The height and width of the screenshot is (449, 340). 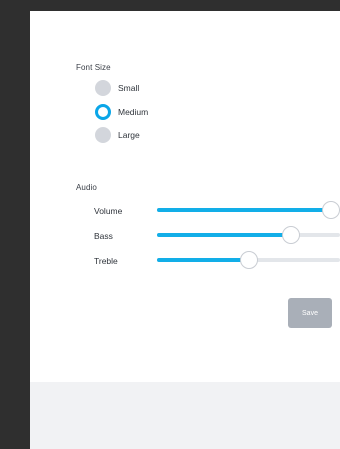 What do you see at coordinates (93, 67) in the screenshot?
I see `font-size-label: Font Size` at bounding box center [93, 67].